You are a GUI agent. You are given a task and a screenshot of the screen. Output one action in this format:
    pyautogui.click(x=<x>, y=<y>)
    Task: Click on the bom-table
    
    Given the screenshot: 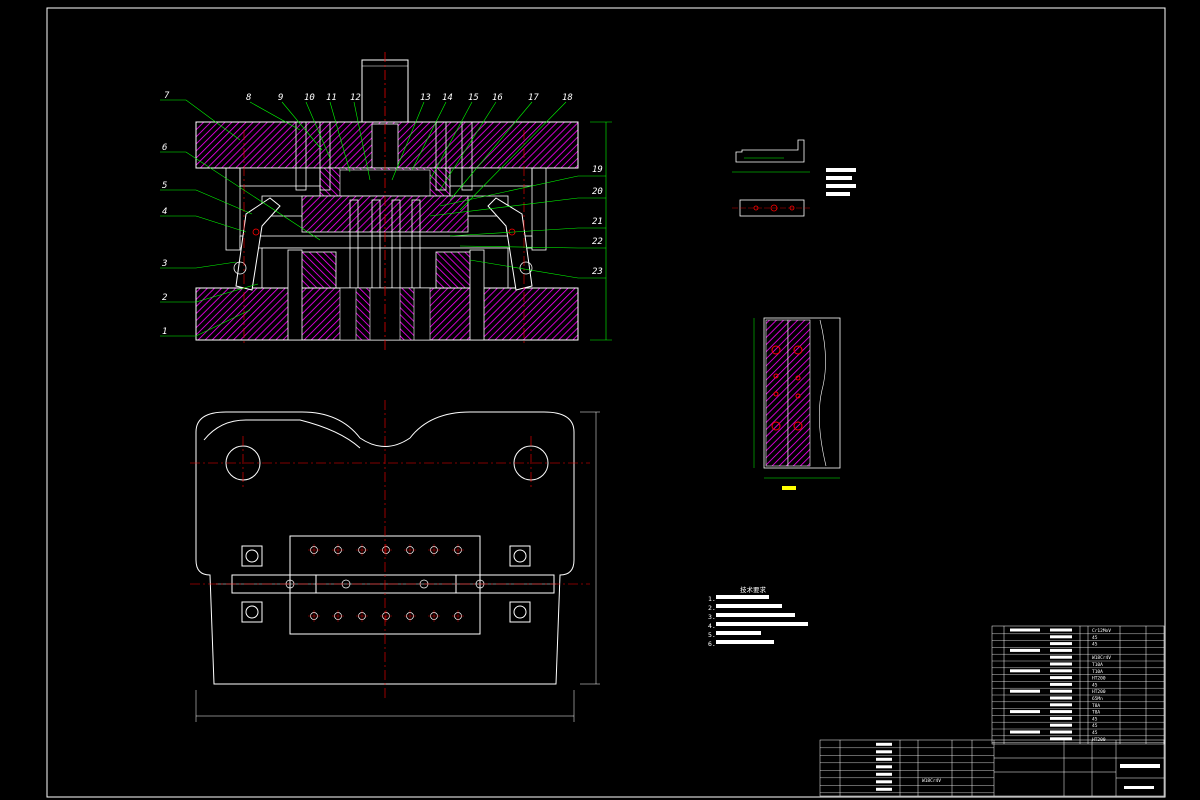 What is the action you would take?
    pyautogui.click(x=1078, y=685)
    